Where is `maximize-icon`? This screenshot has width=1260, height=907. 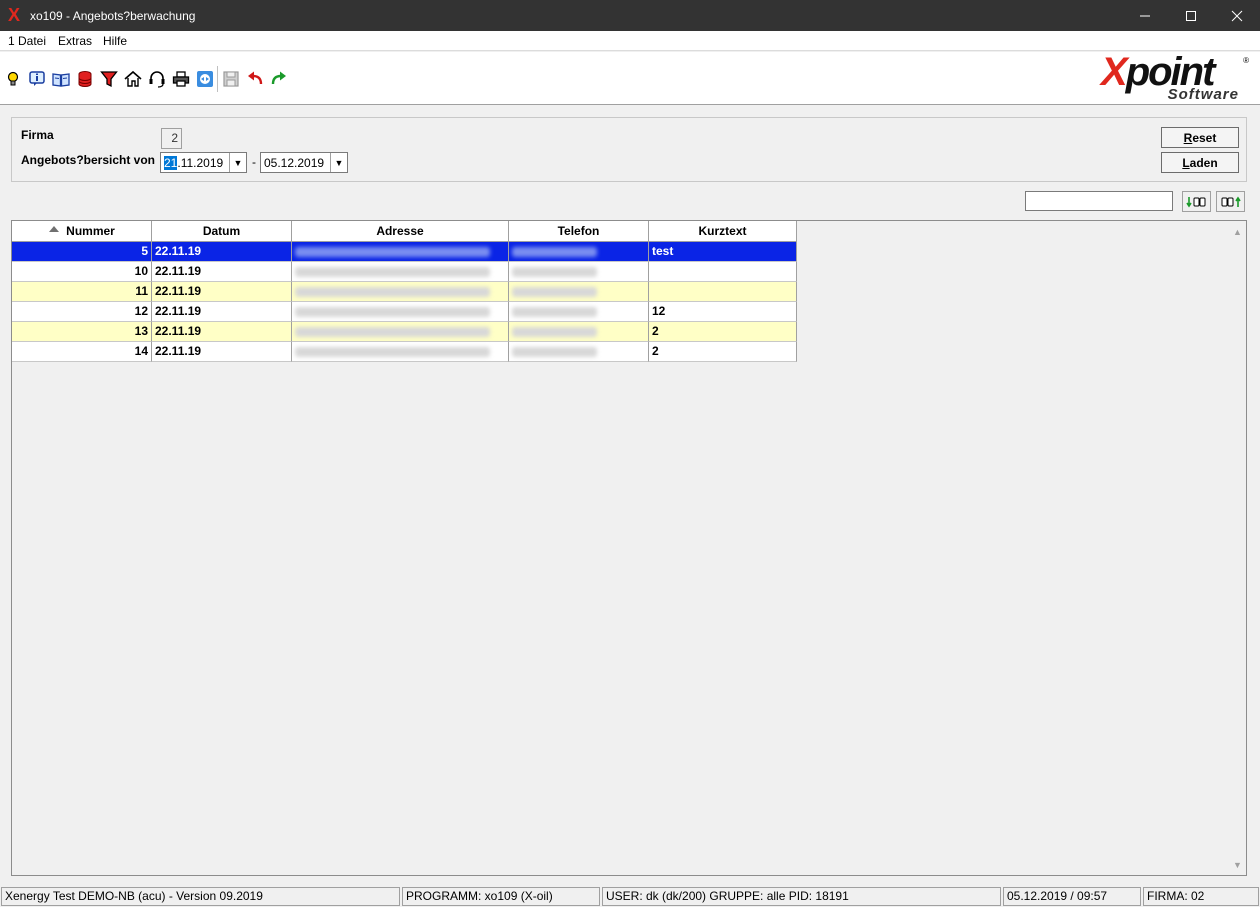
maximize-icon is located at coordinates (1191, 15).